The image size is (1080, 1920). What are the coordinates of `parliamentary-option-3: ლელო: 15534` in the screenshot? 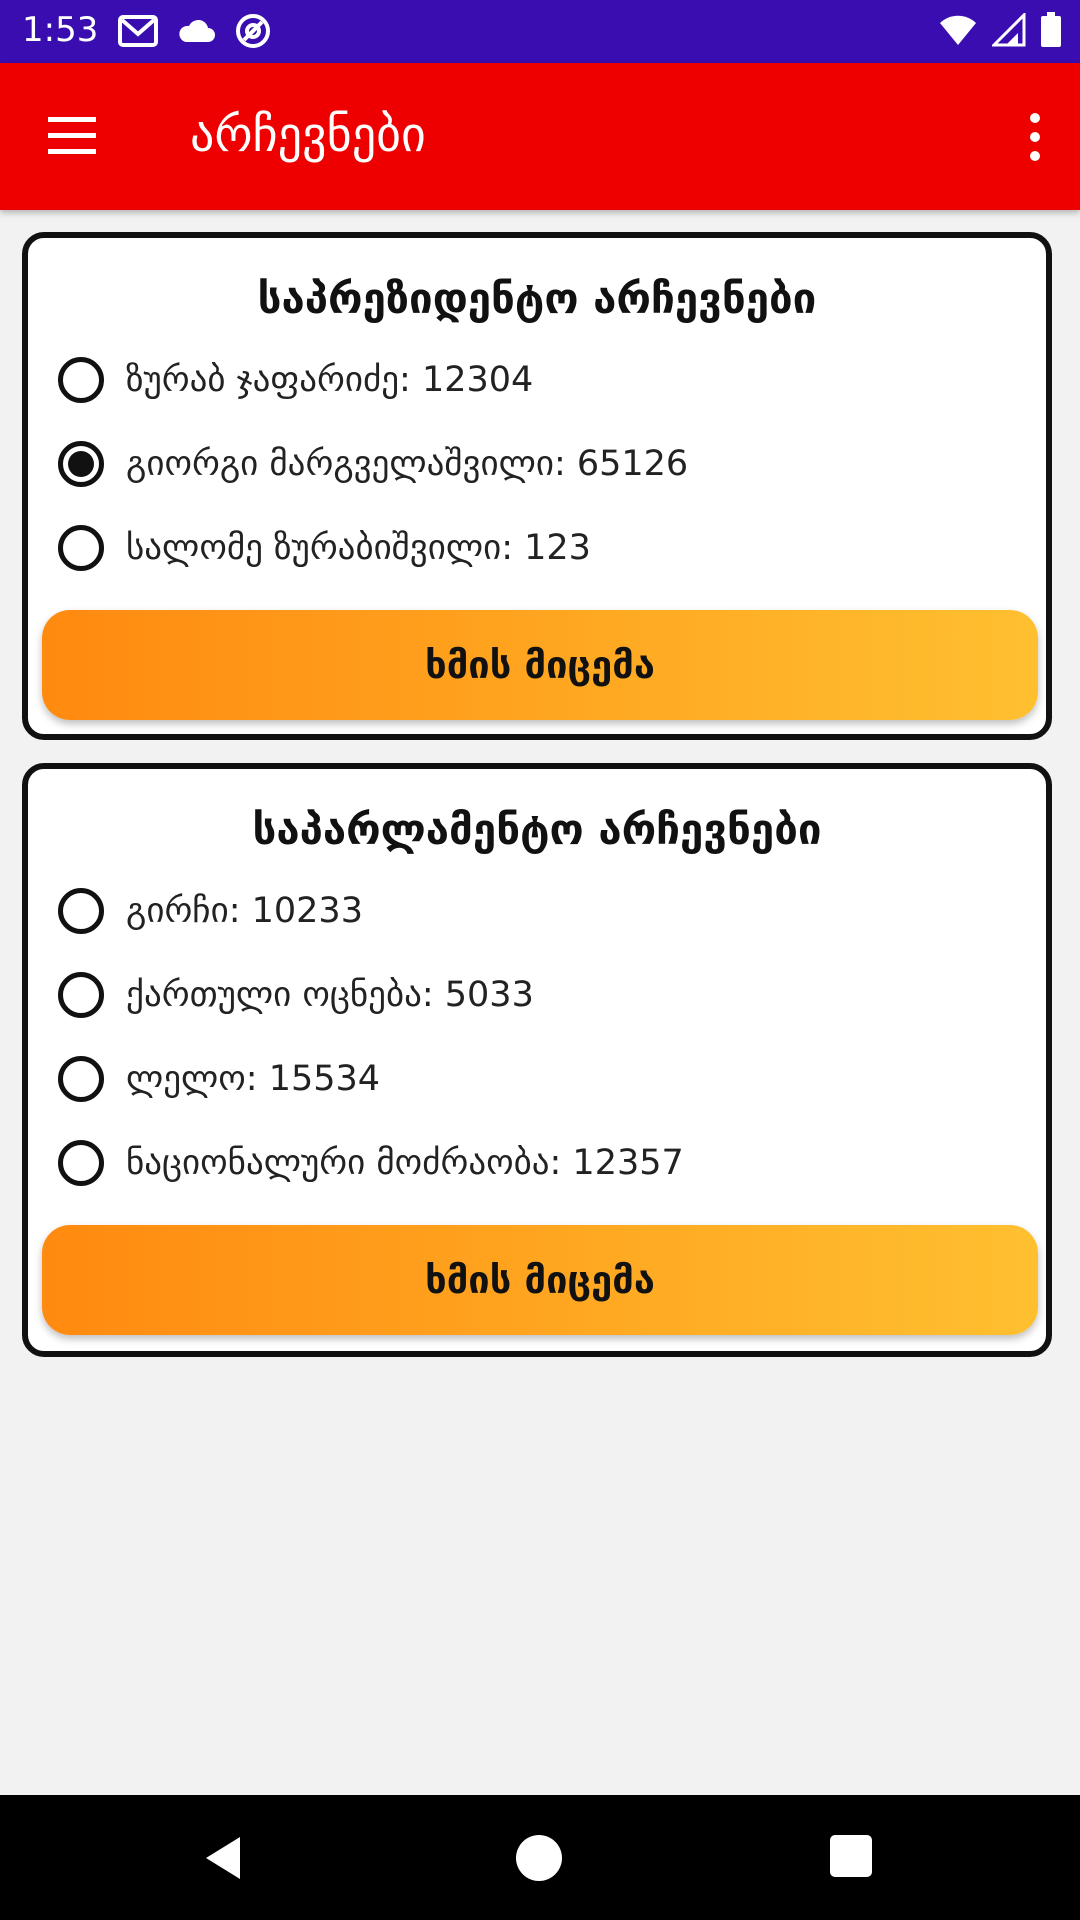 It's located at (219, 1079).